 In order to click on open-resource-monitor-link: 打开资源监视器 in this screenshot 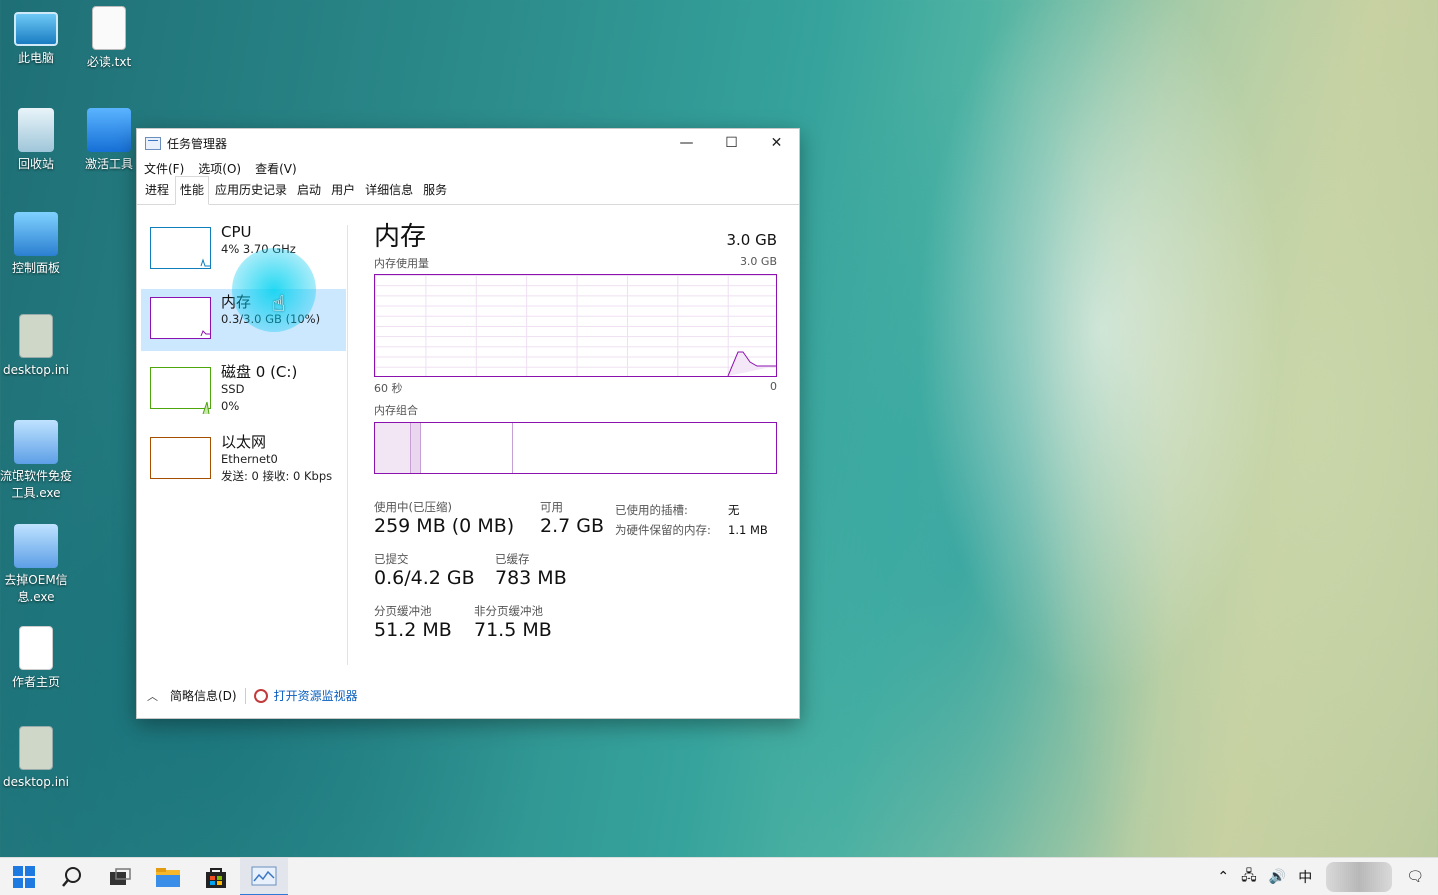, I will do `click(316, 695)`.